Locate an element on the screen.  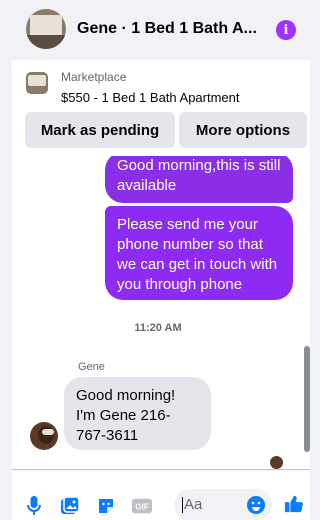
sticker-icon is located at coordinates (106, 506).